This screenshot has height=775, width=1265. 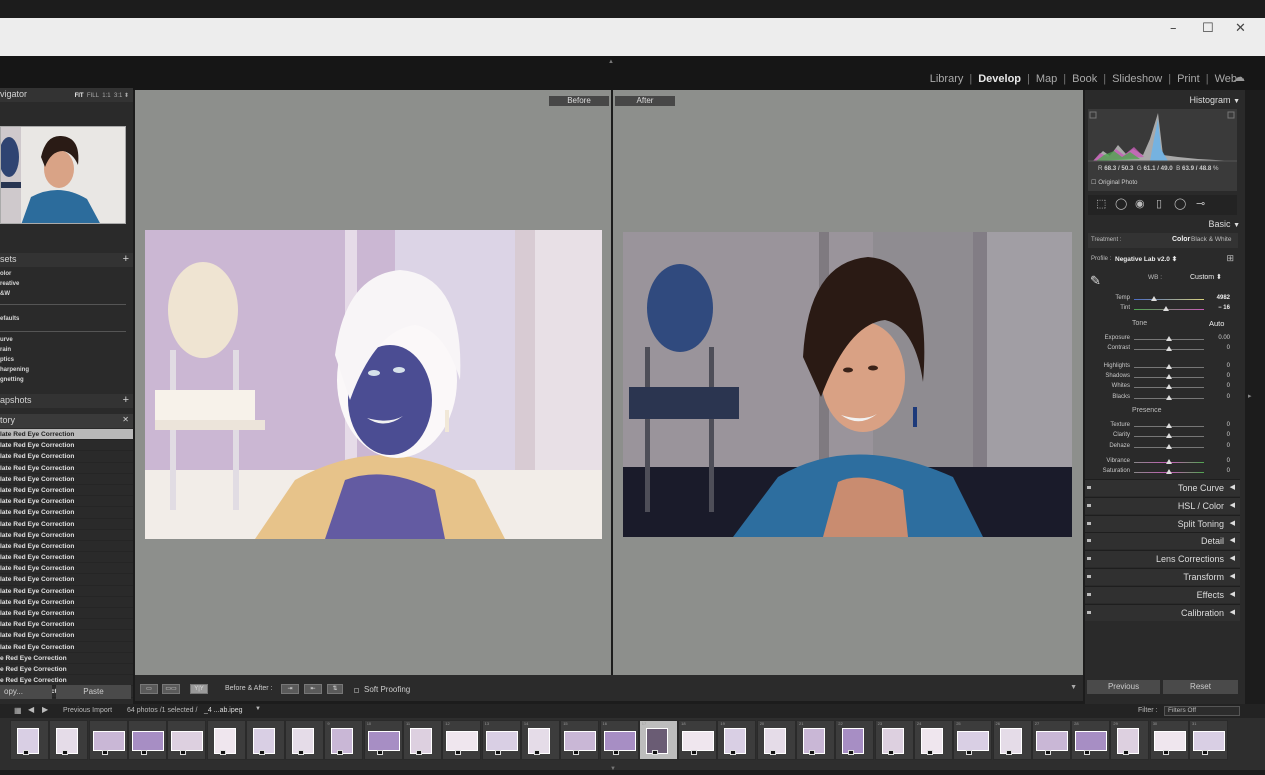 What do you see at coordinates (126, 259) in the screenshot?
I see `add-preset-icon: +` at bounding box center [126, 259].